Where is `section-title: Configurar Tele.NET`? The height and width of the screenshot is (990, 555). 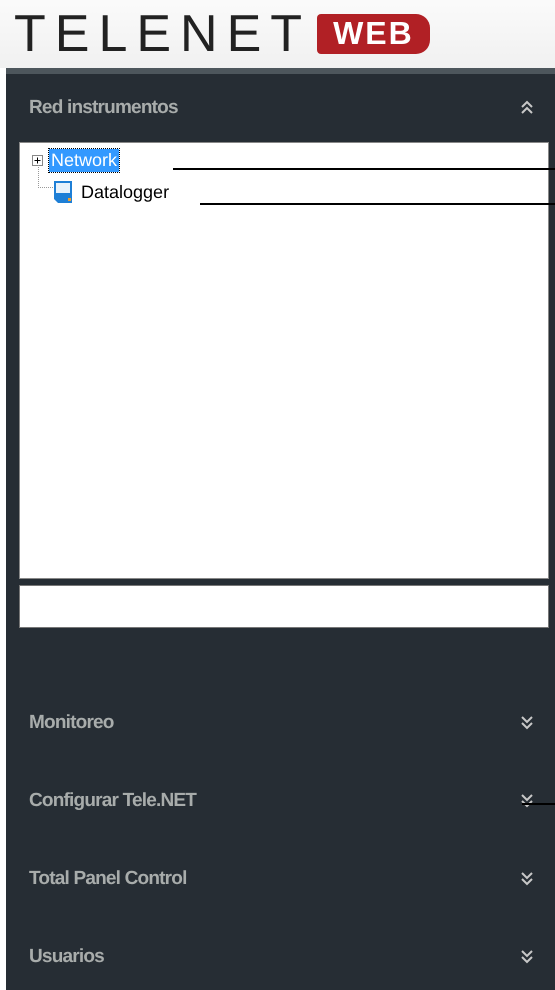
section-title: Configurar Tele.NET is located at coordinates (112, 801).